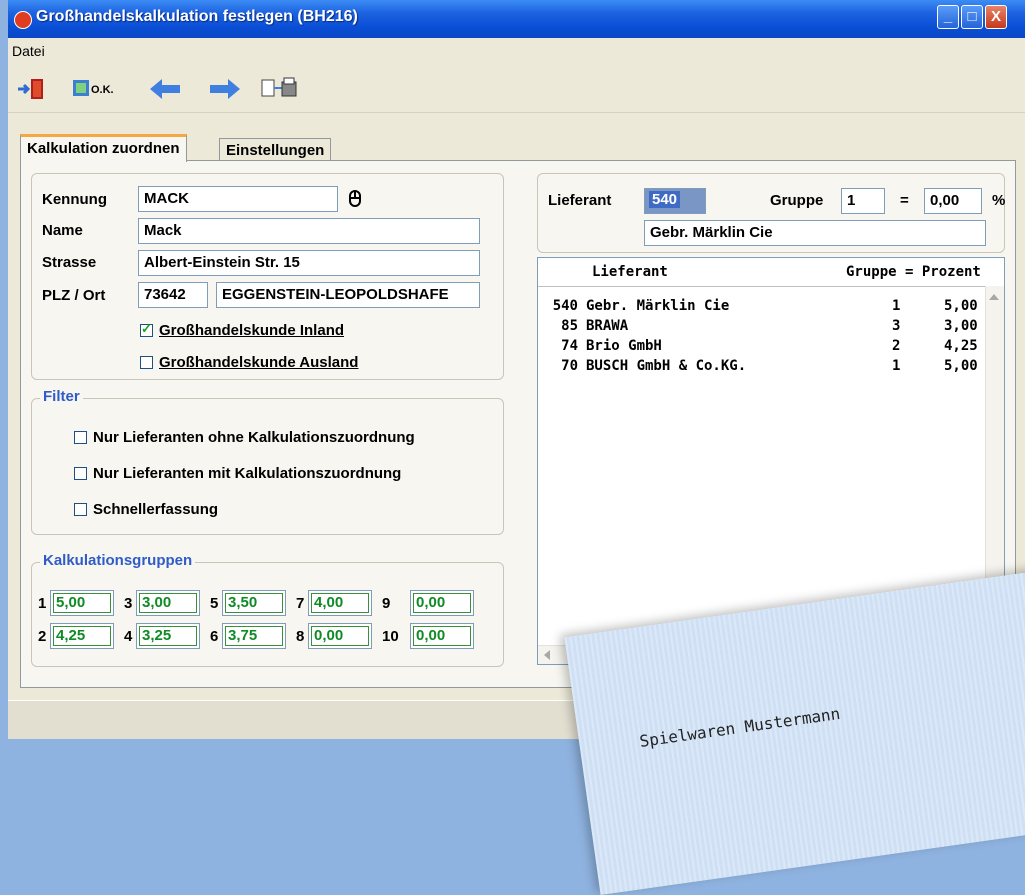 The image size is (1025, 895). Describe the element at coordinates (763, 328) in the screenshot. I see `list-row: 85 BRAWA 3 3,00` at that location.